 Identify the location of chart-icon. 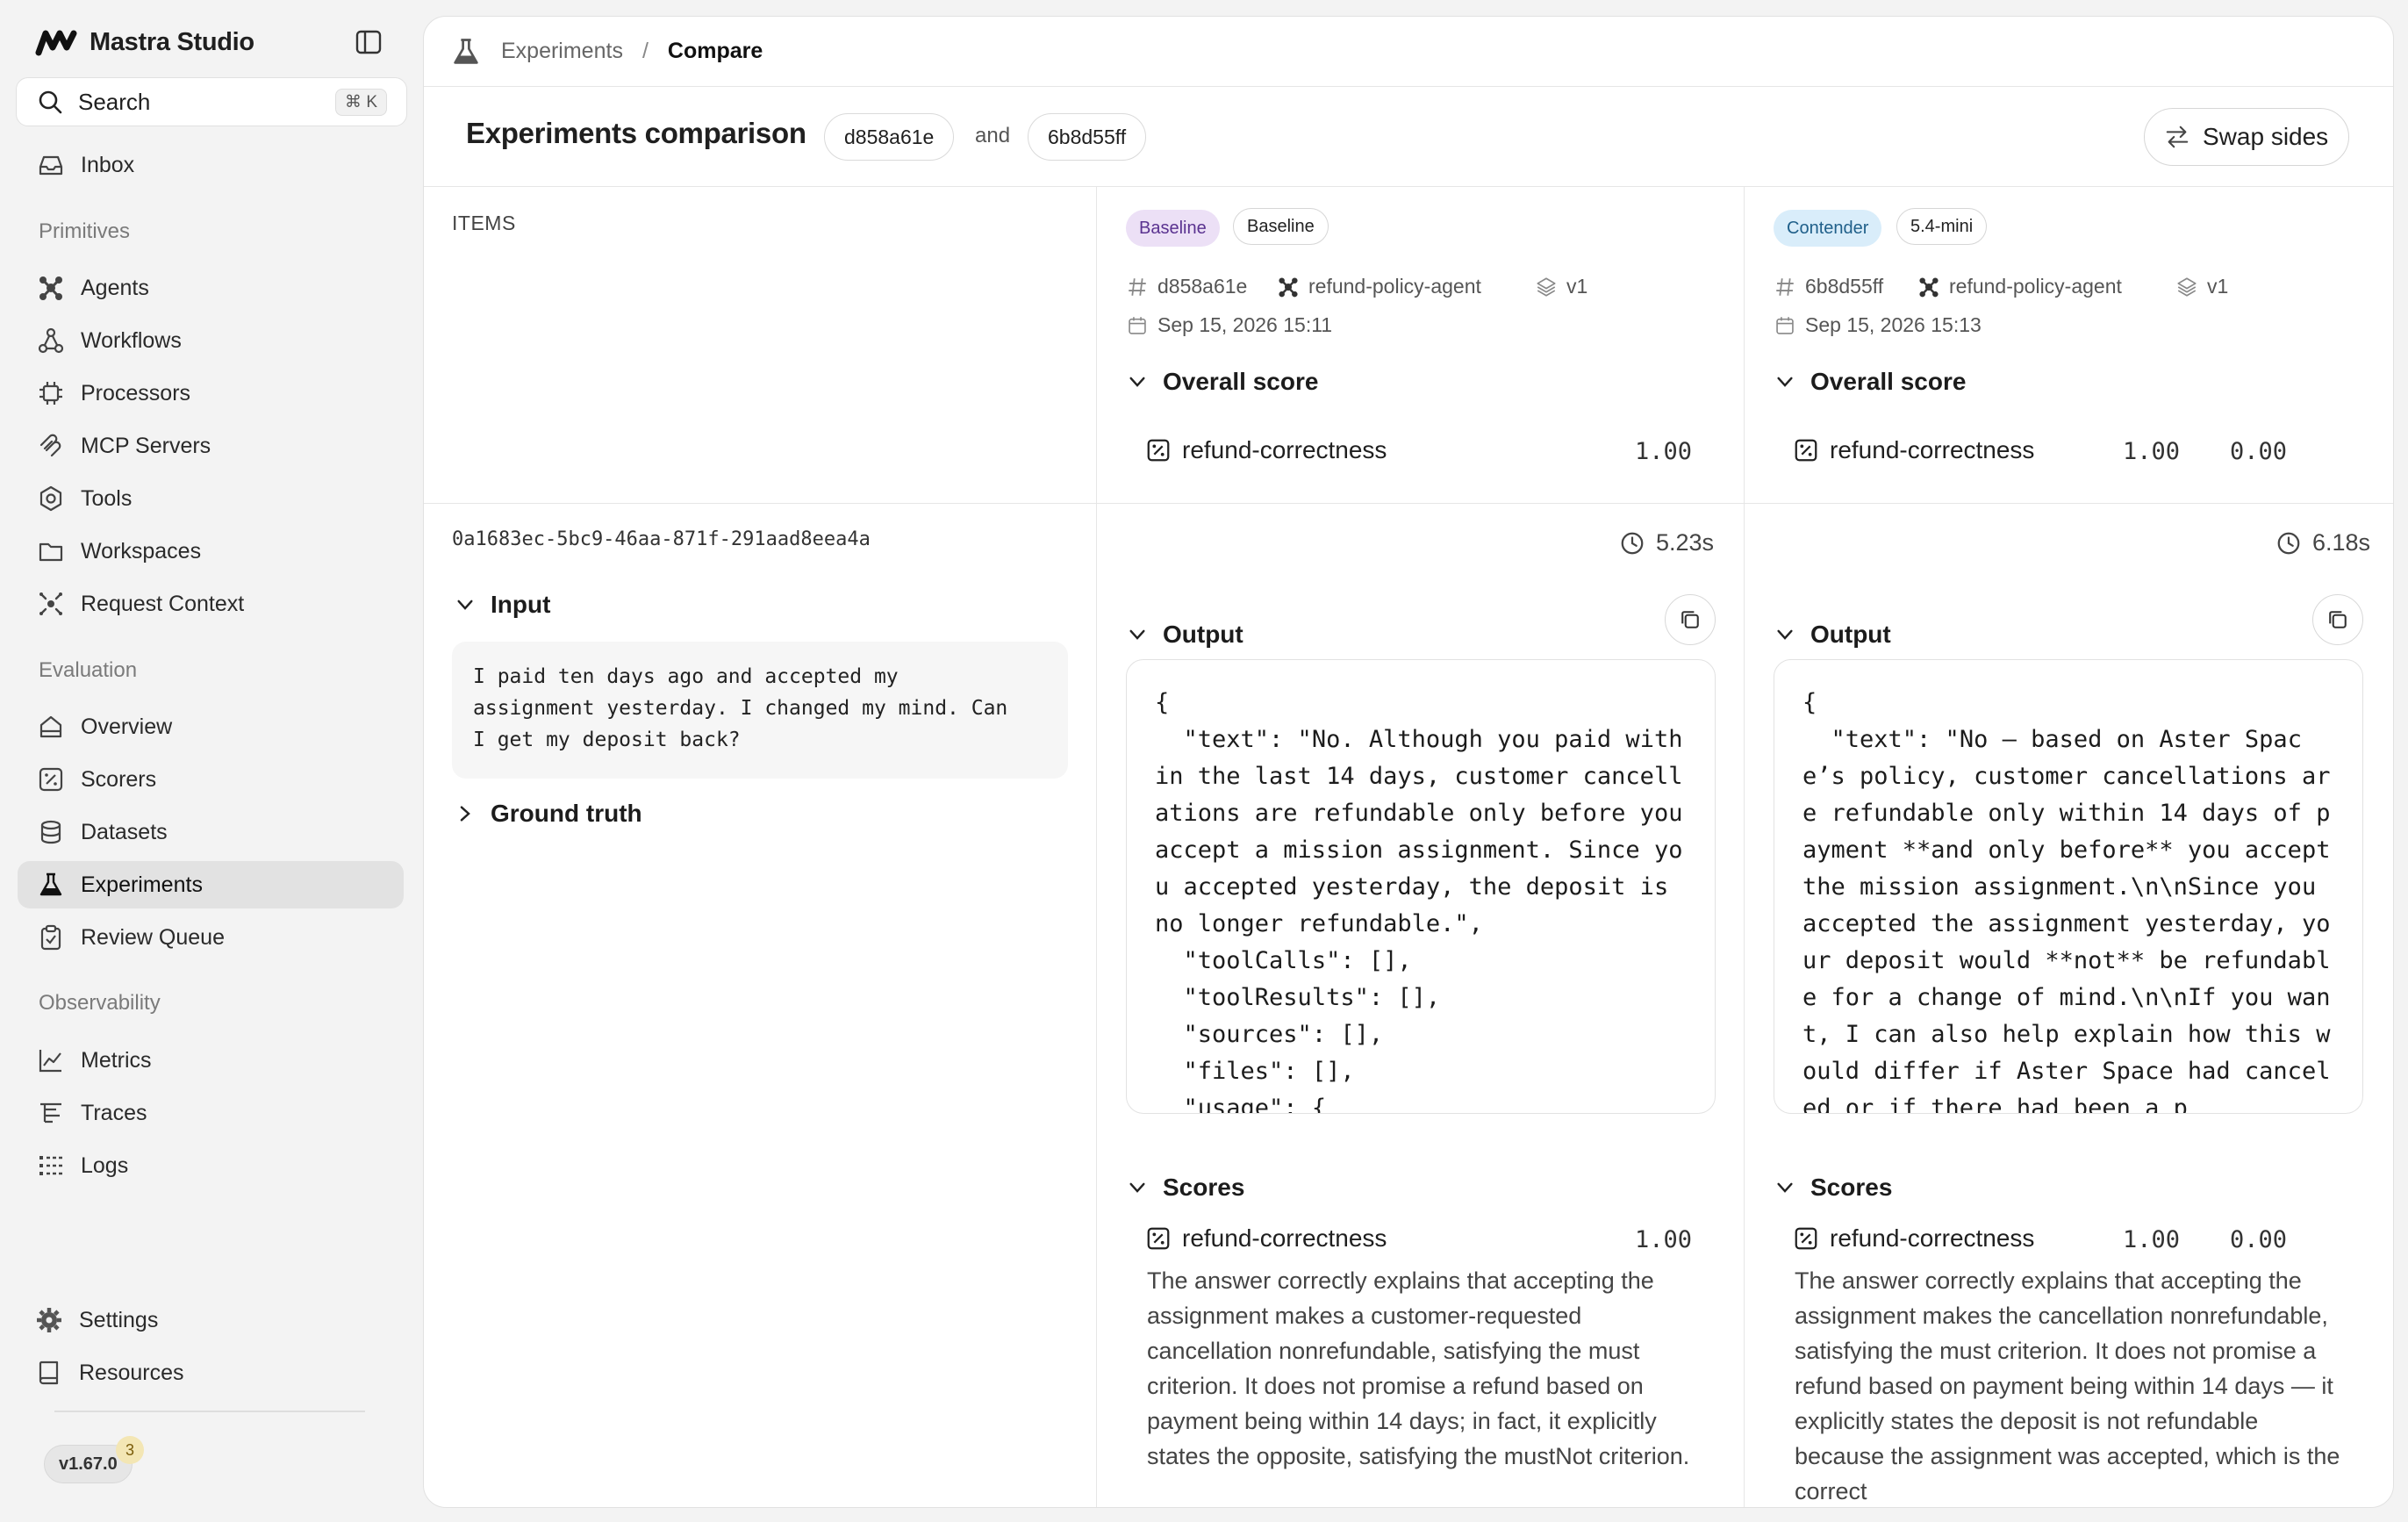
(50, 1061).